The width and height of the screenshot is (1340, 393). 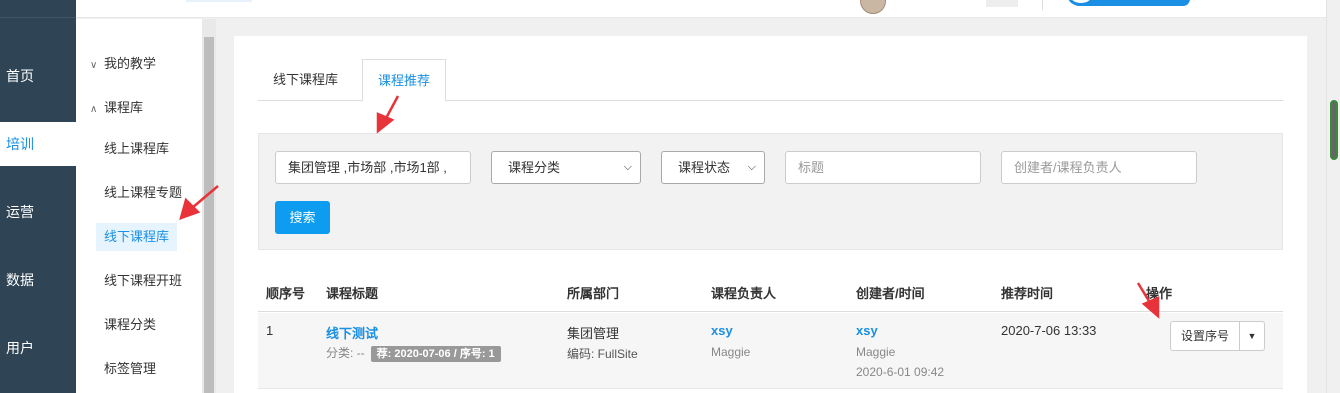 What do you see at coordinates (205, 197) in the screenshot?
I see `arrow-to-offline-library` at bounding box center [205, 197].